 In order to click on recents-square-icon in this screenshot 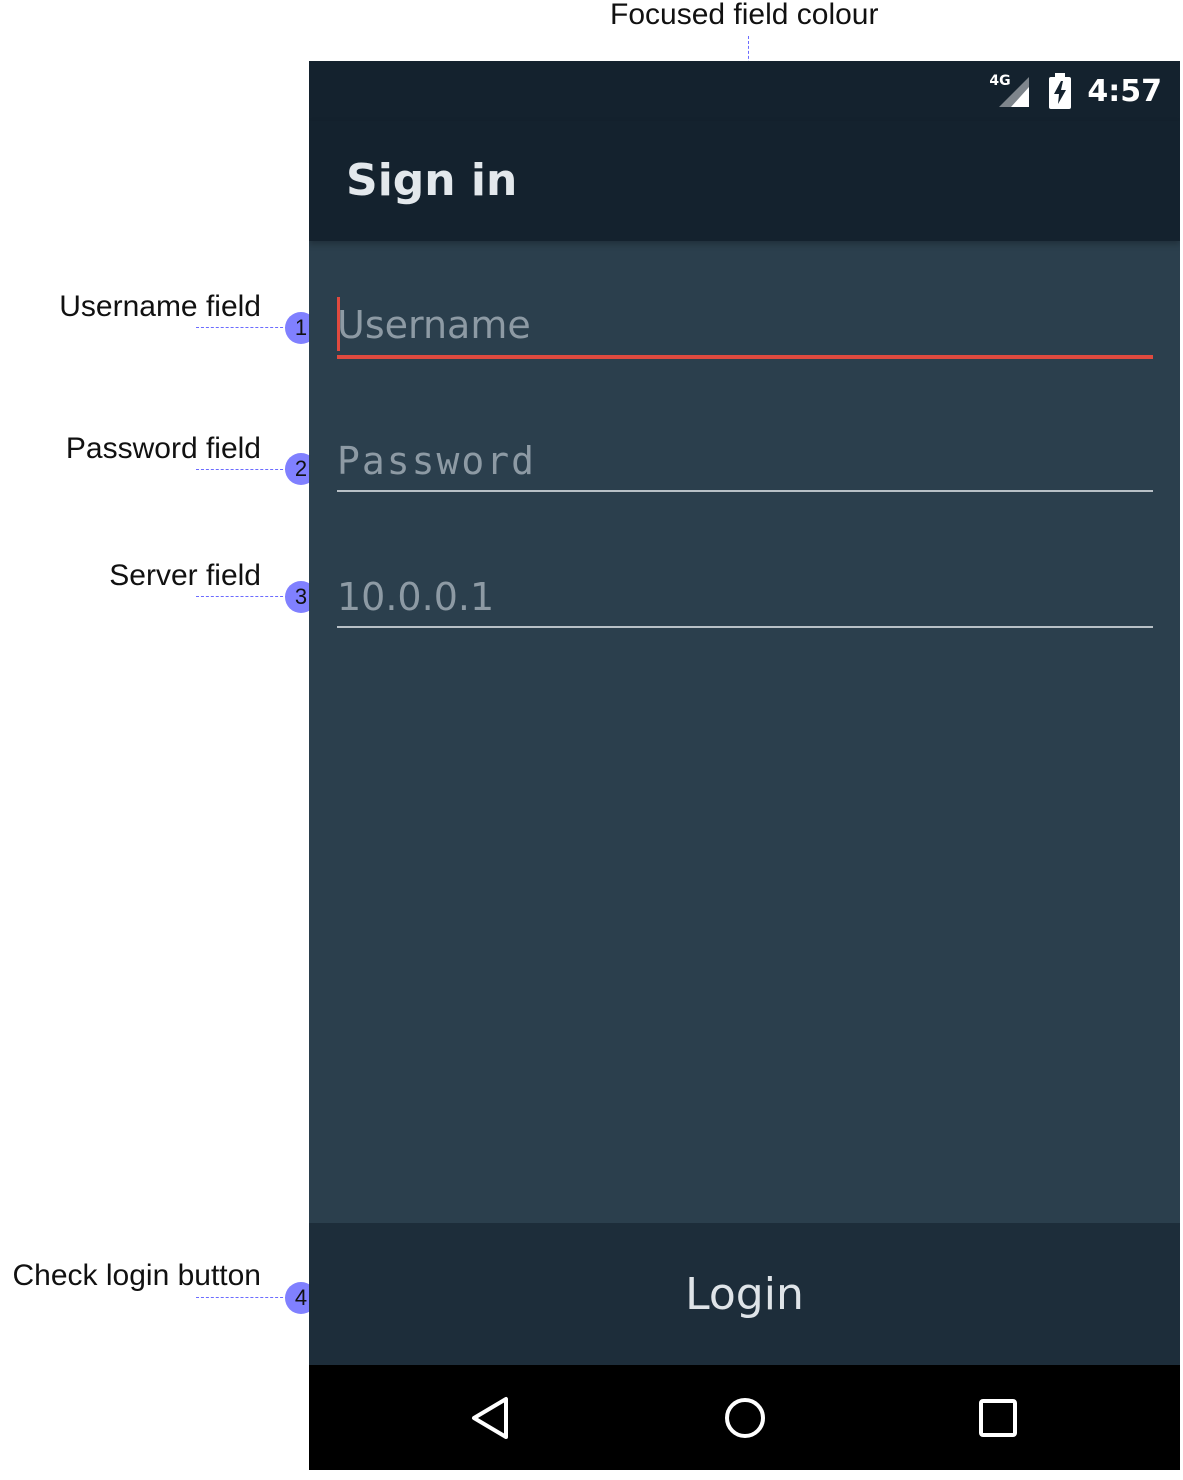, I will do `click(998, 1418)`.